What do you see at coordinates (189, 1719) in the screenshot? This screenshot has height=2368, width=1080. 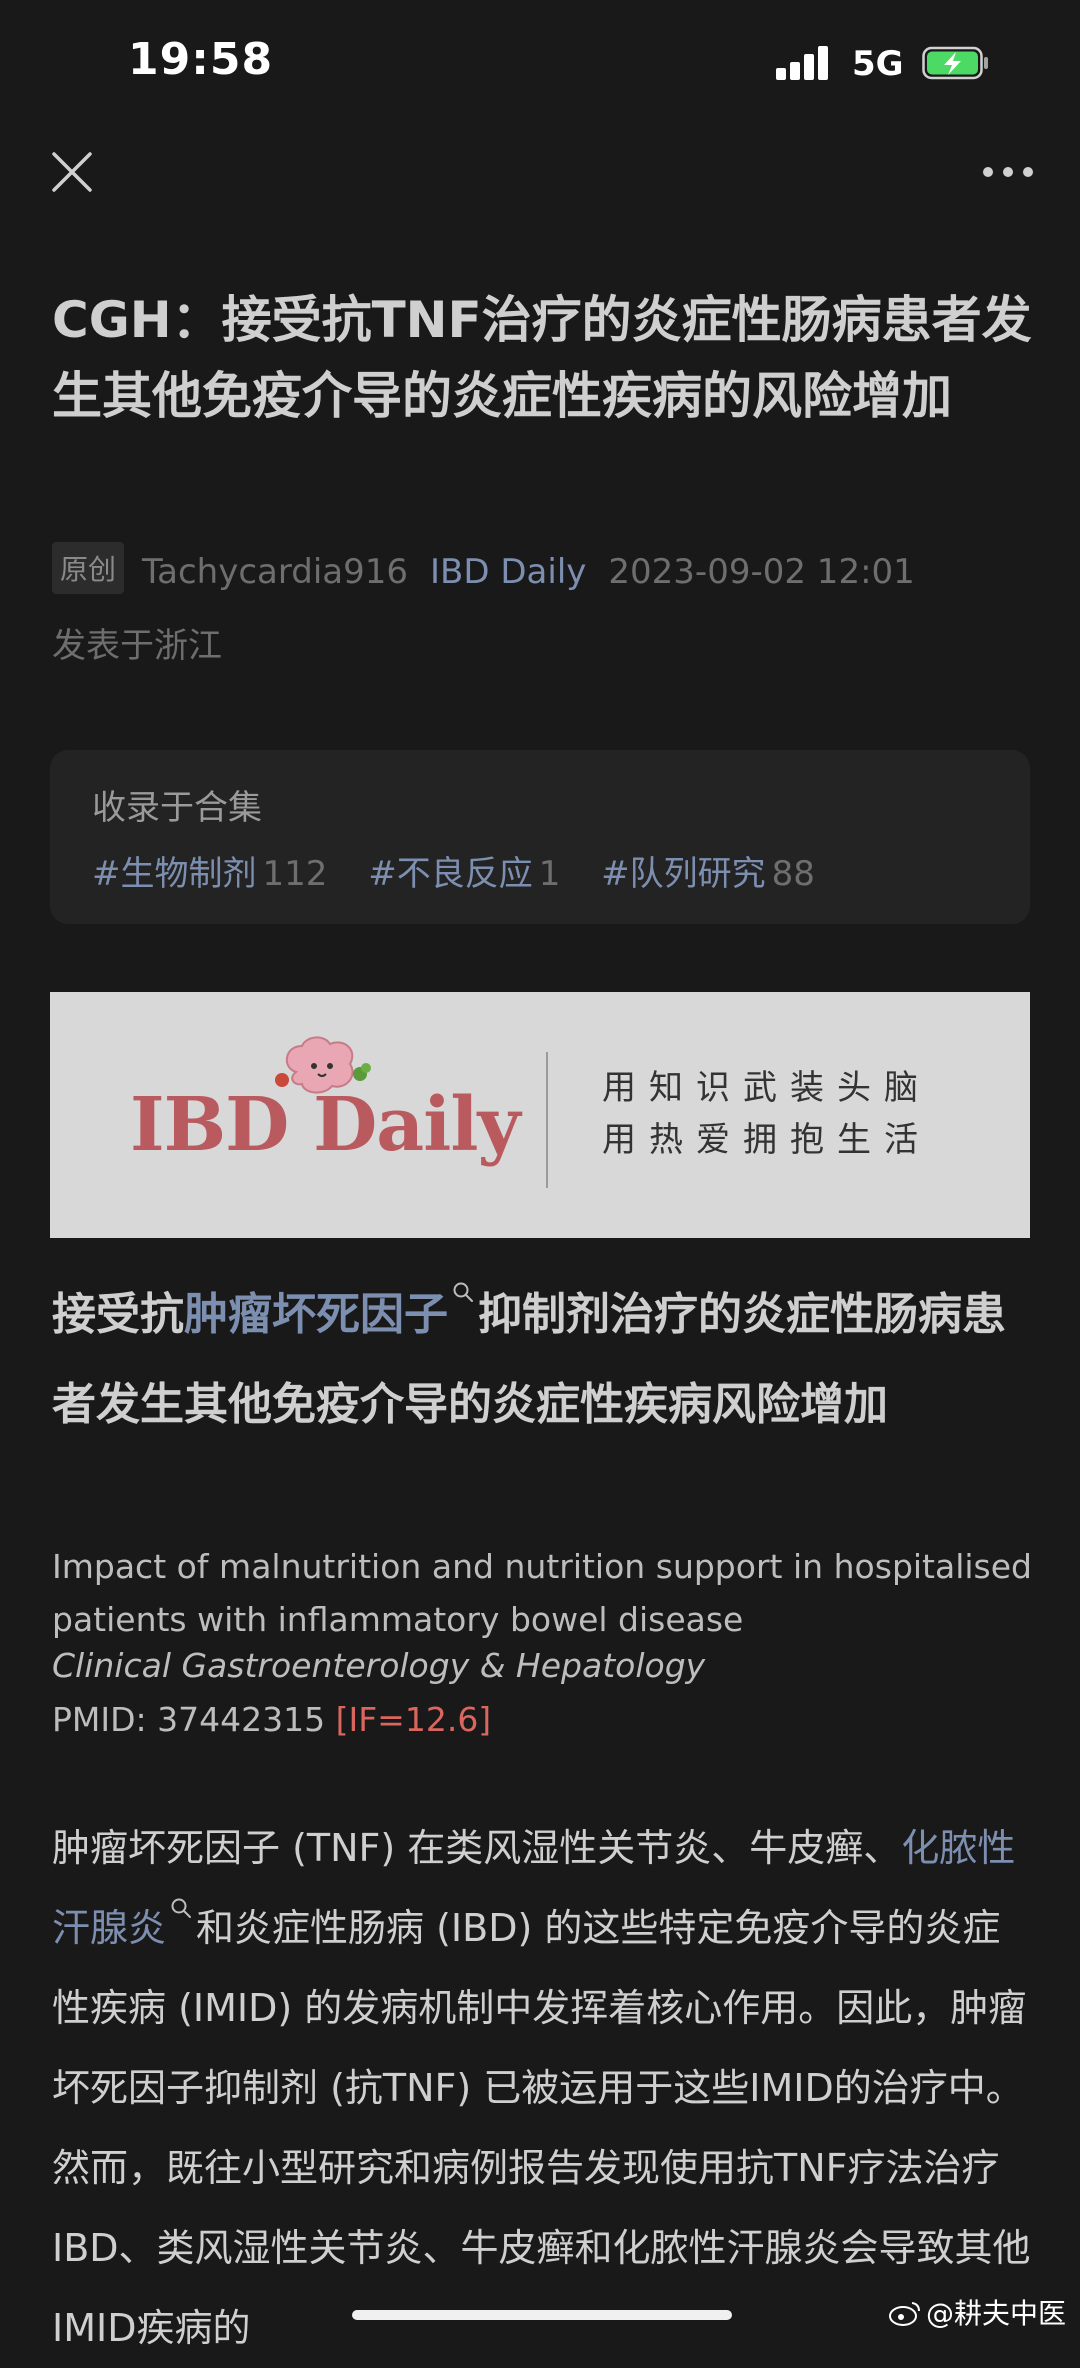 I see `pmid-text: PMID: 37442315` at bounding box center [189, 1719].